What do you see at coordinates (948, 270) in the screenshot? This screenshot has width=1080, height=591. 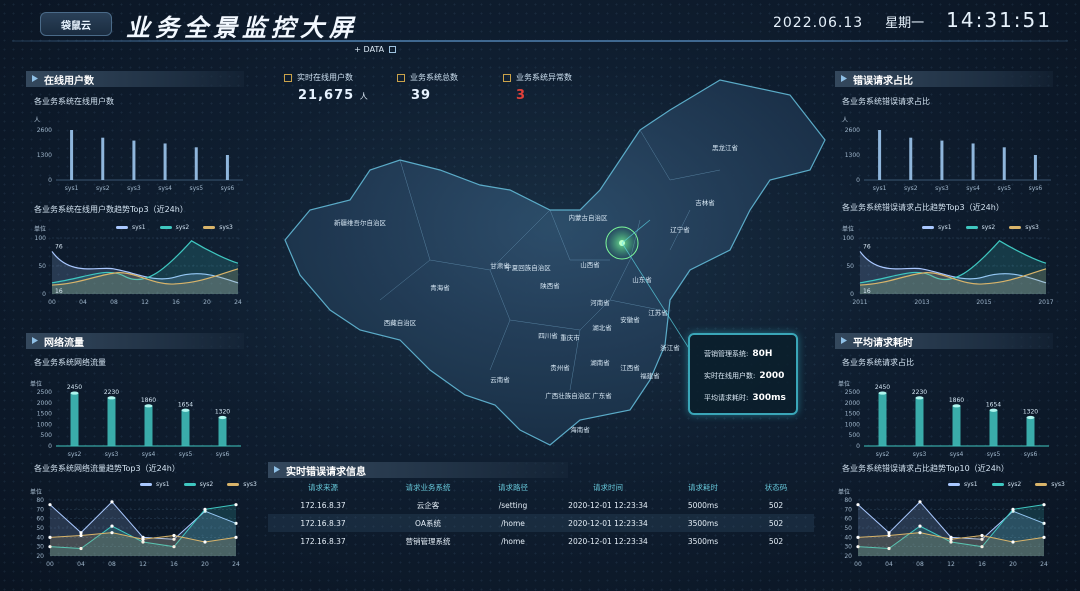 I see `trend-chart-error-ratio: 100 50 02011 2013 2015 2017 76 16` at bounding box center [948, 270].